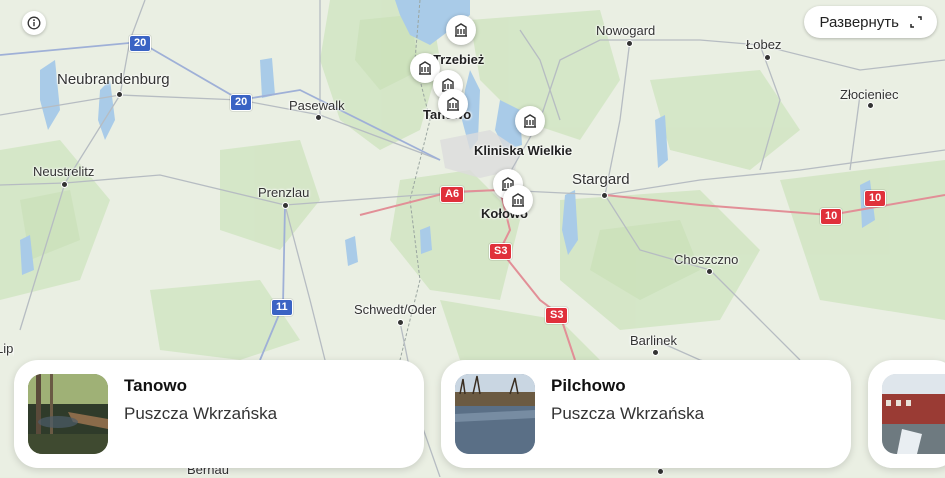 The height and width of the screenshot is (478, 945). I want to click on place-kliniska: Kliniska Wielkie, so click(523, 150).